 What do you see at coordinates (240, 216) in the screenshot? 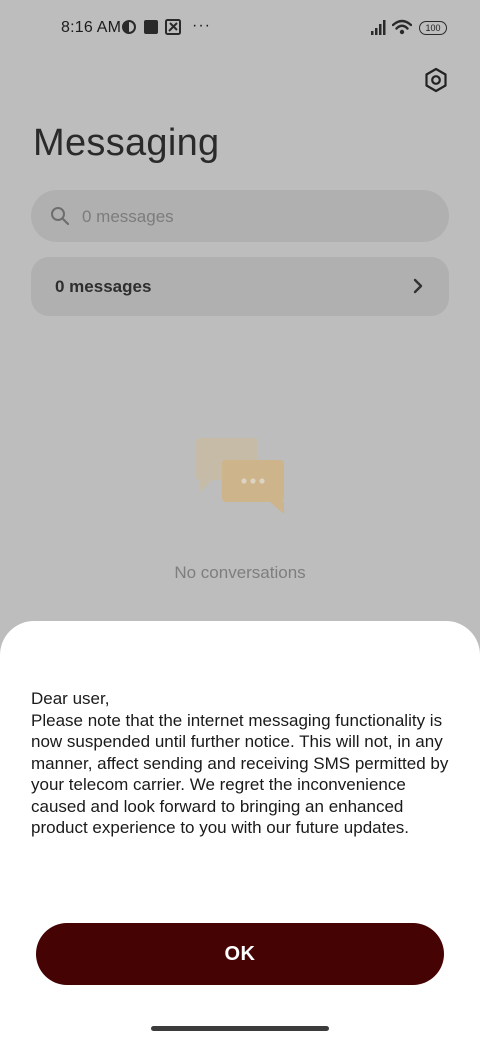
I see `search-bar: 0 messages` at bounding box center [240, 216].